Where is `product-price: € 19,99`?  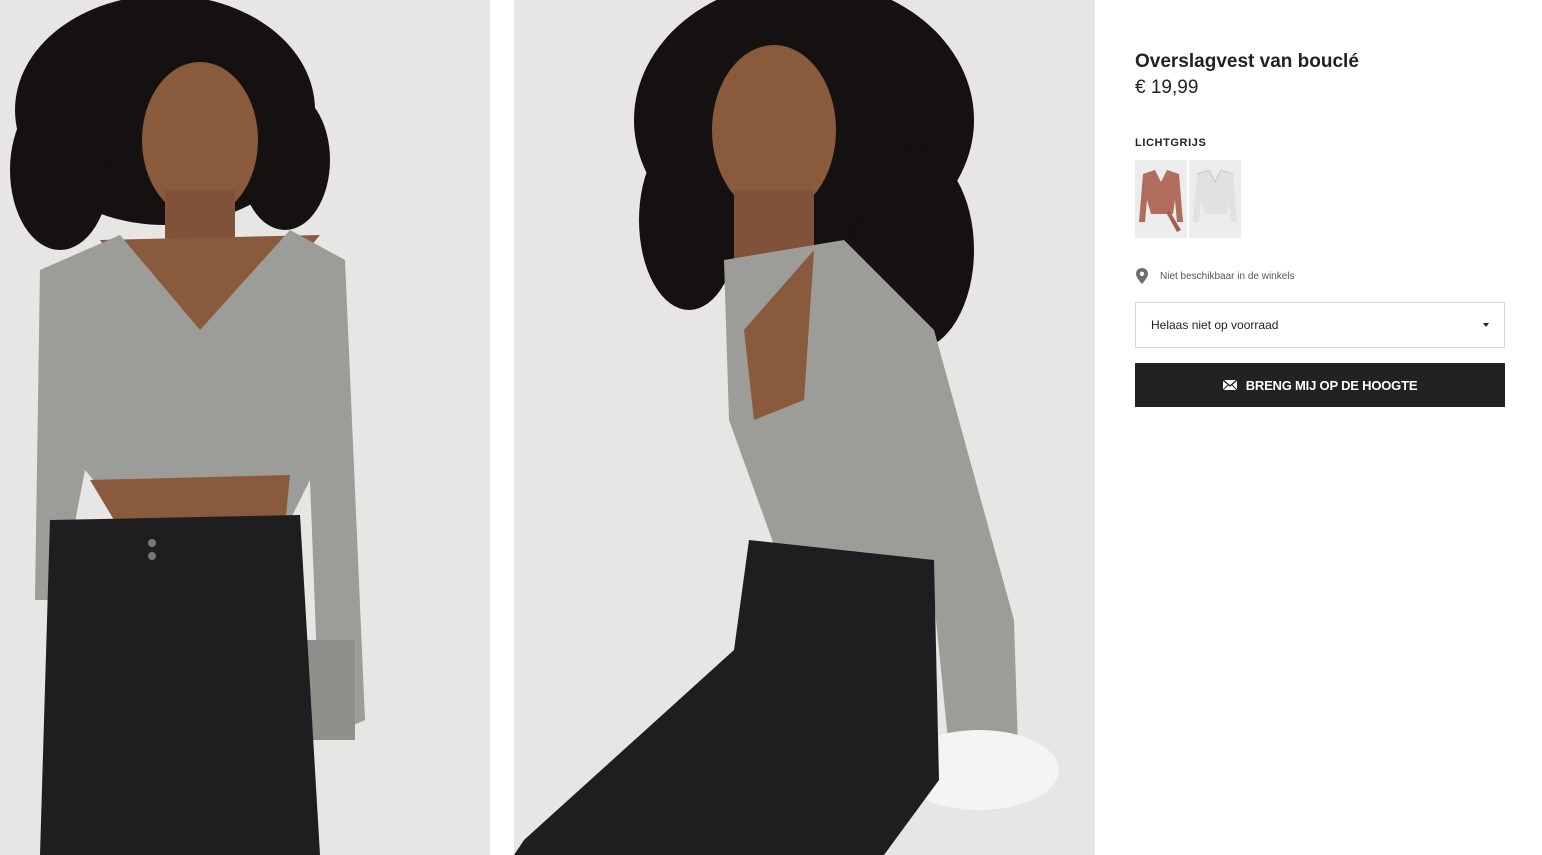
product-price: € 19,99 is located at coordinates (1167, 87).